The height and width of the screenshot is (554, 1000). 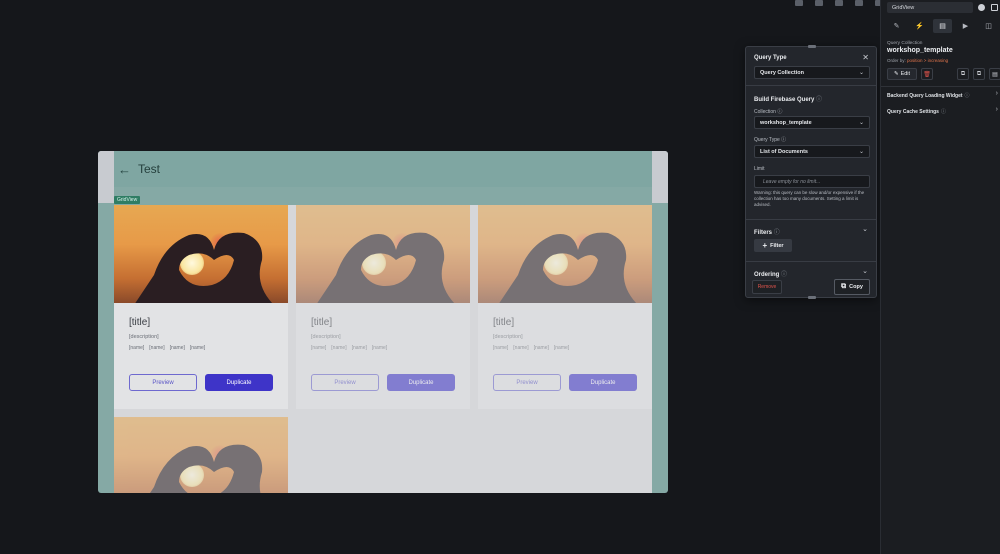 What do you see at coordinates (126, 169) in the screenshot?
I see `back-arrow-icon: ←` at bounding box center [126, 169].